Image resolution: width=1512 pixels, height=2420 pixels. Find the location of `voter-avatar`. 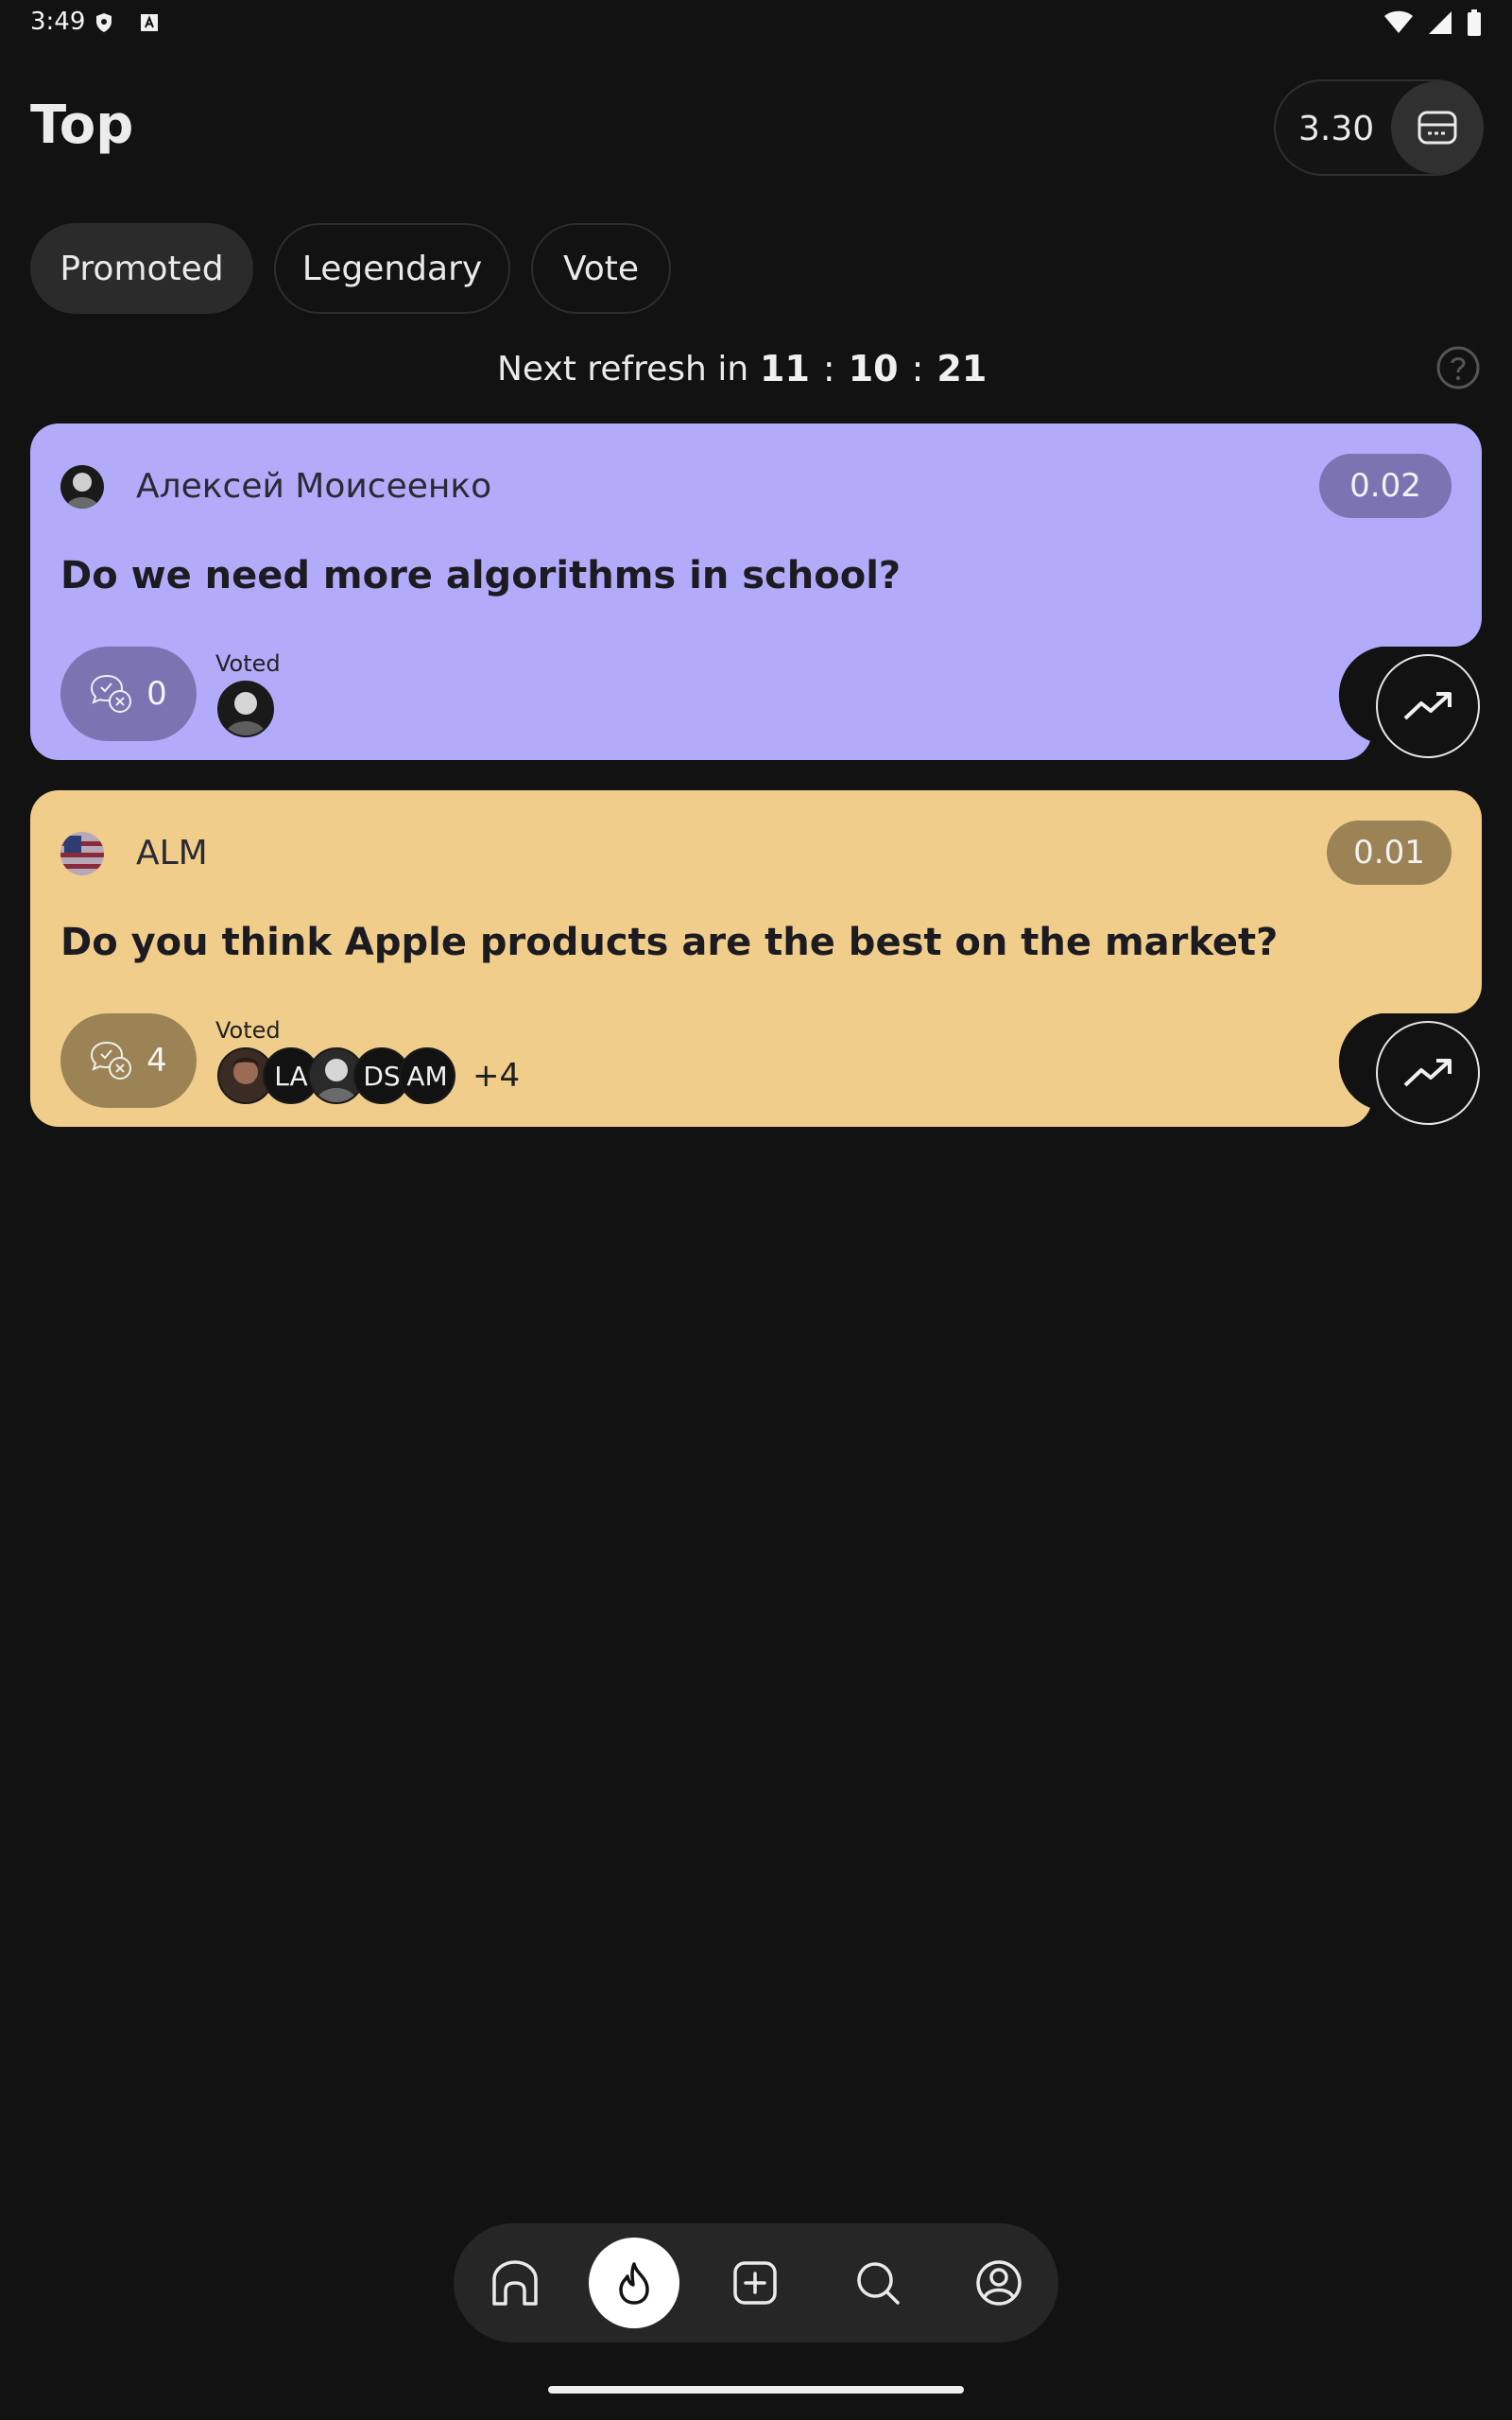

voter-avatar is located at coordinates (245, 709).